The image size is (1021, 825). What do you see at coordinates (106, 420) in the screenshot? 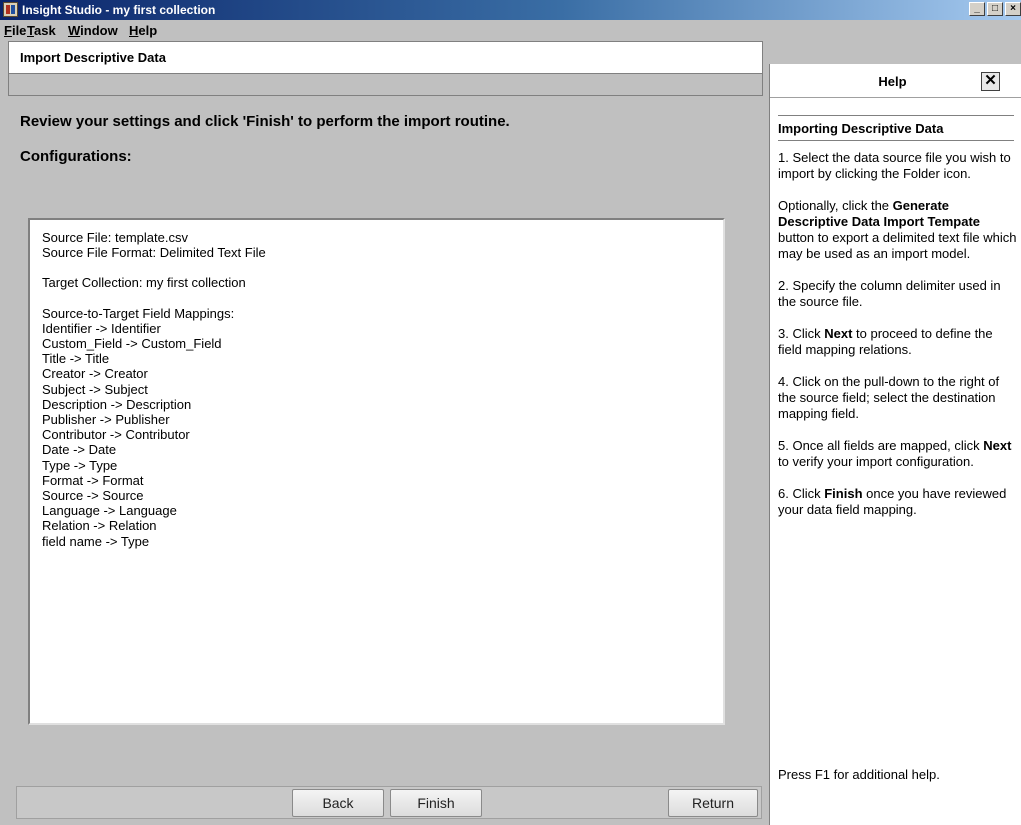
I see `mapping-line: Publisher -> Publisher` at bounding box center [106, 420].